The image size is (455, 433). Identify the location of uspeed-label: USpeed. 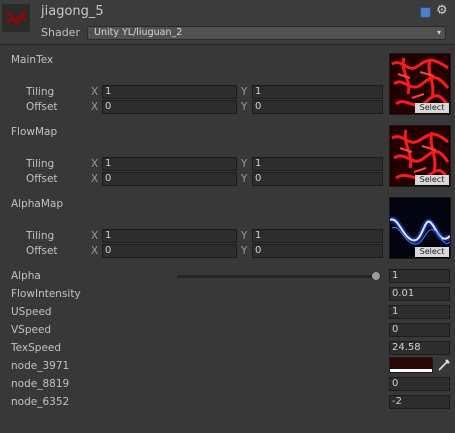
(31, 312).